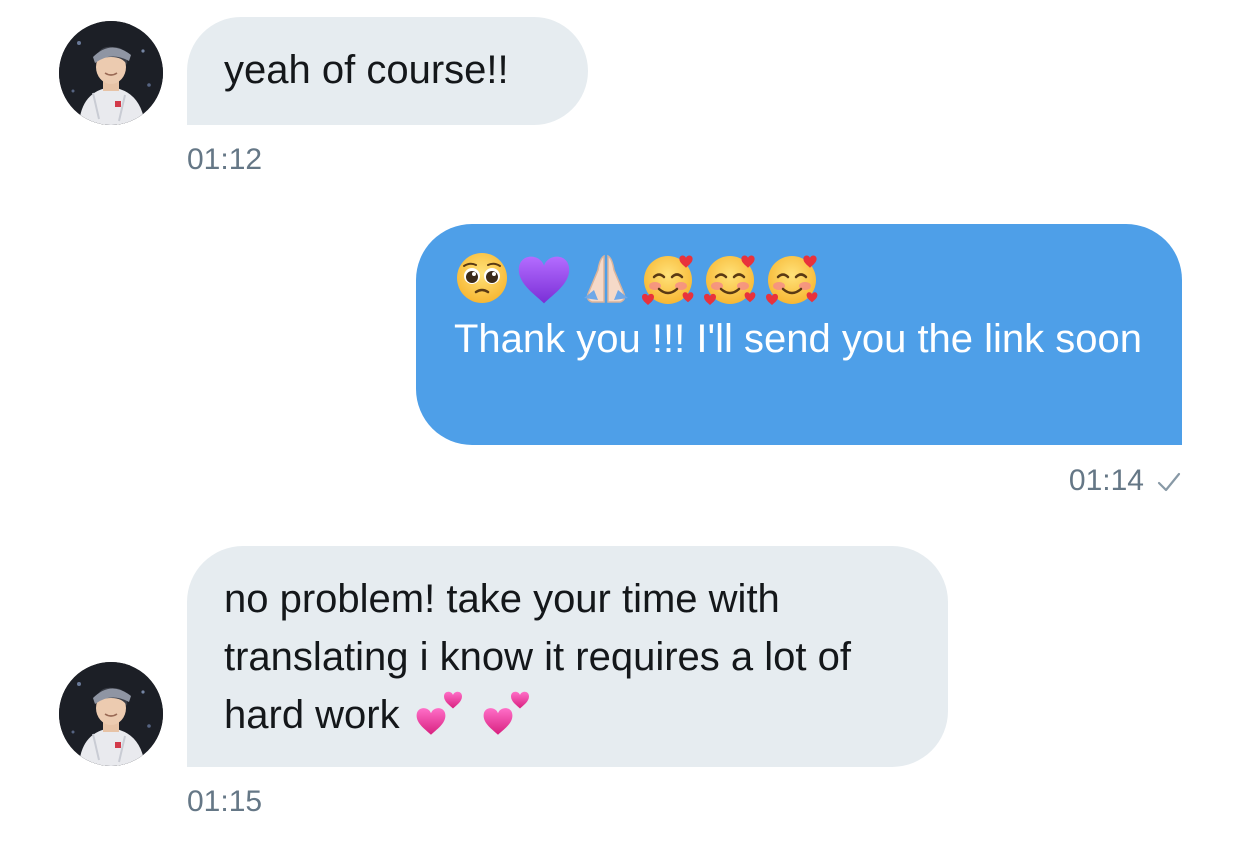 This screenshot has height=846, width=1242. What do you see at coordinates (1169, 482) in the screenshot?
I see `sent-check-icon` at bounding box center [1169, 482].